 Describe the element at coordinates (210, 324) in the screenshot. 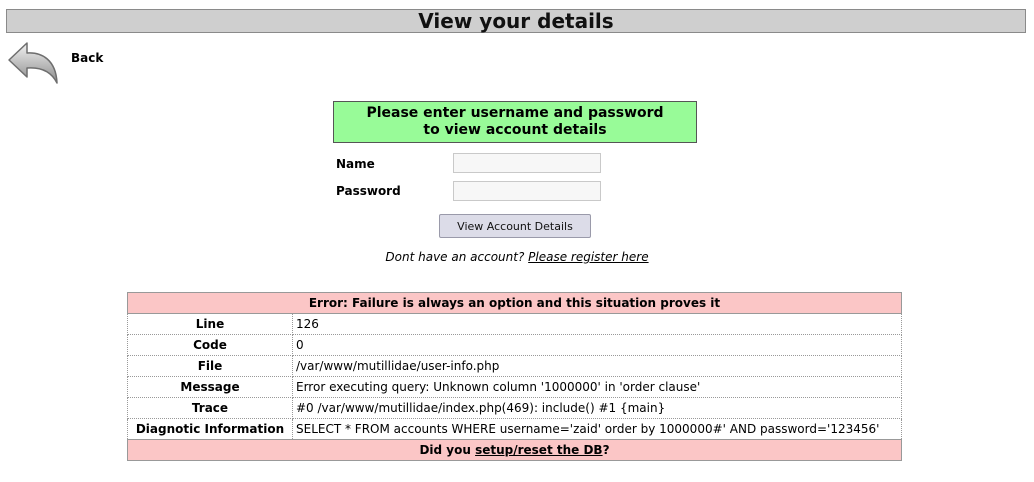

I see `error-row-label: Line` at that location.